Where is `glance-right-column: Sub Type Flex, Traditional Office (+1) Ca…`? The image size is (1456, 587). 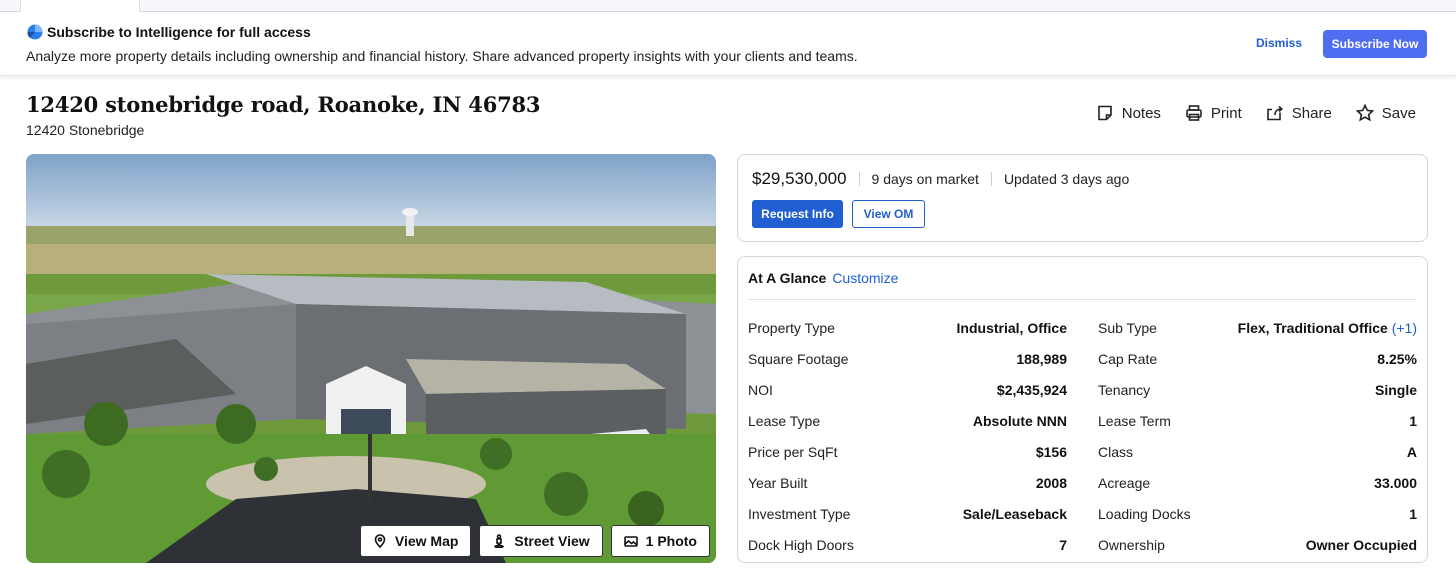
glance-right-column: Sub Type Flex, Traditional Office (+1) Ca… is located at coordinates (1257, 436).